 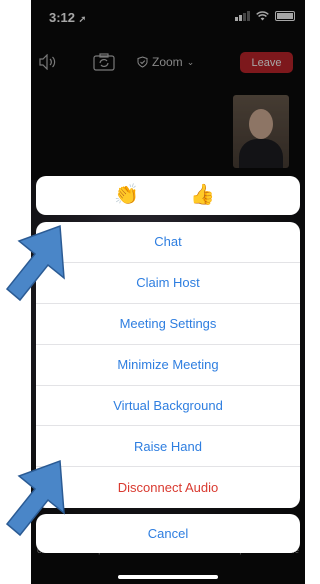 I want to click on menu-item-disconnect-audio: Disconnect Audio, so click(x=168, y=487).